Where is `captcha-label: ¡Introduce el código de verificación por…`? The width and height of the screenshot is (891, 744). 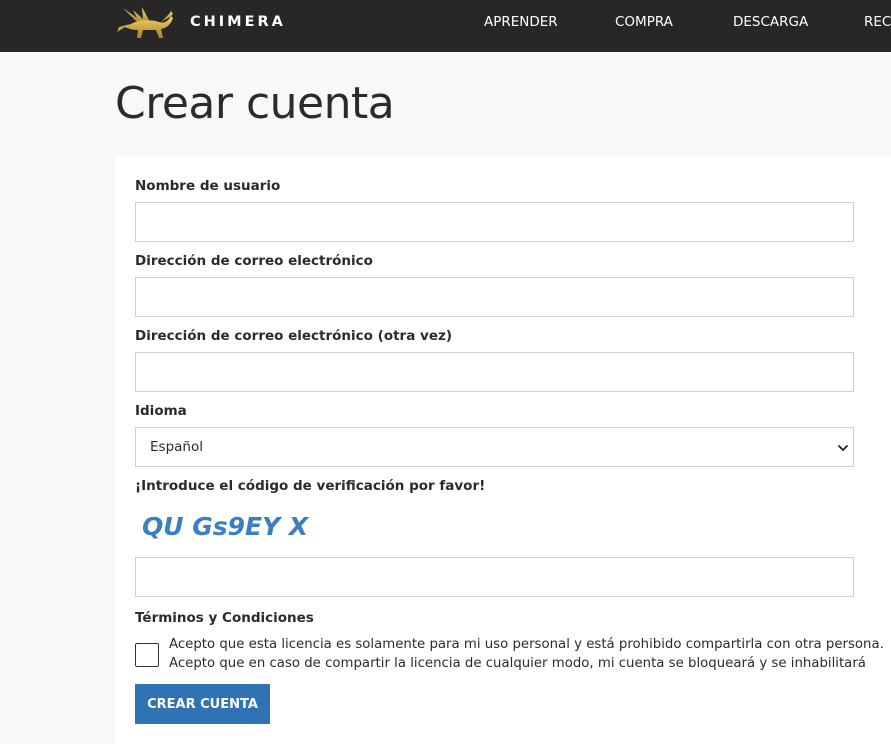 captcha-label: ¡Introduce el código de verificación por… is located at coordinates (310, 486).